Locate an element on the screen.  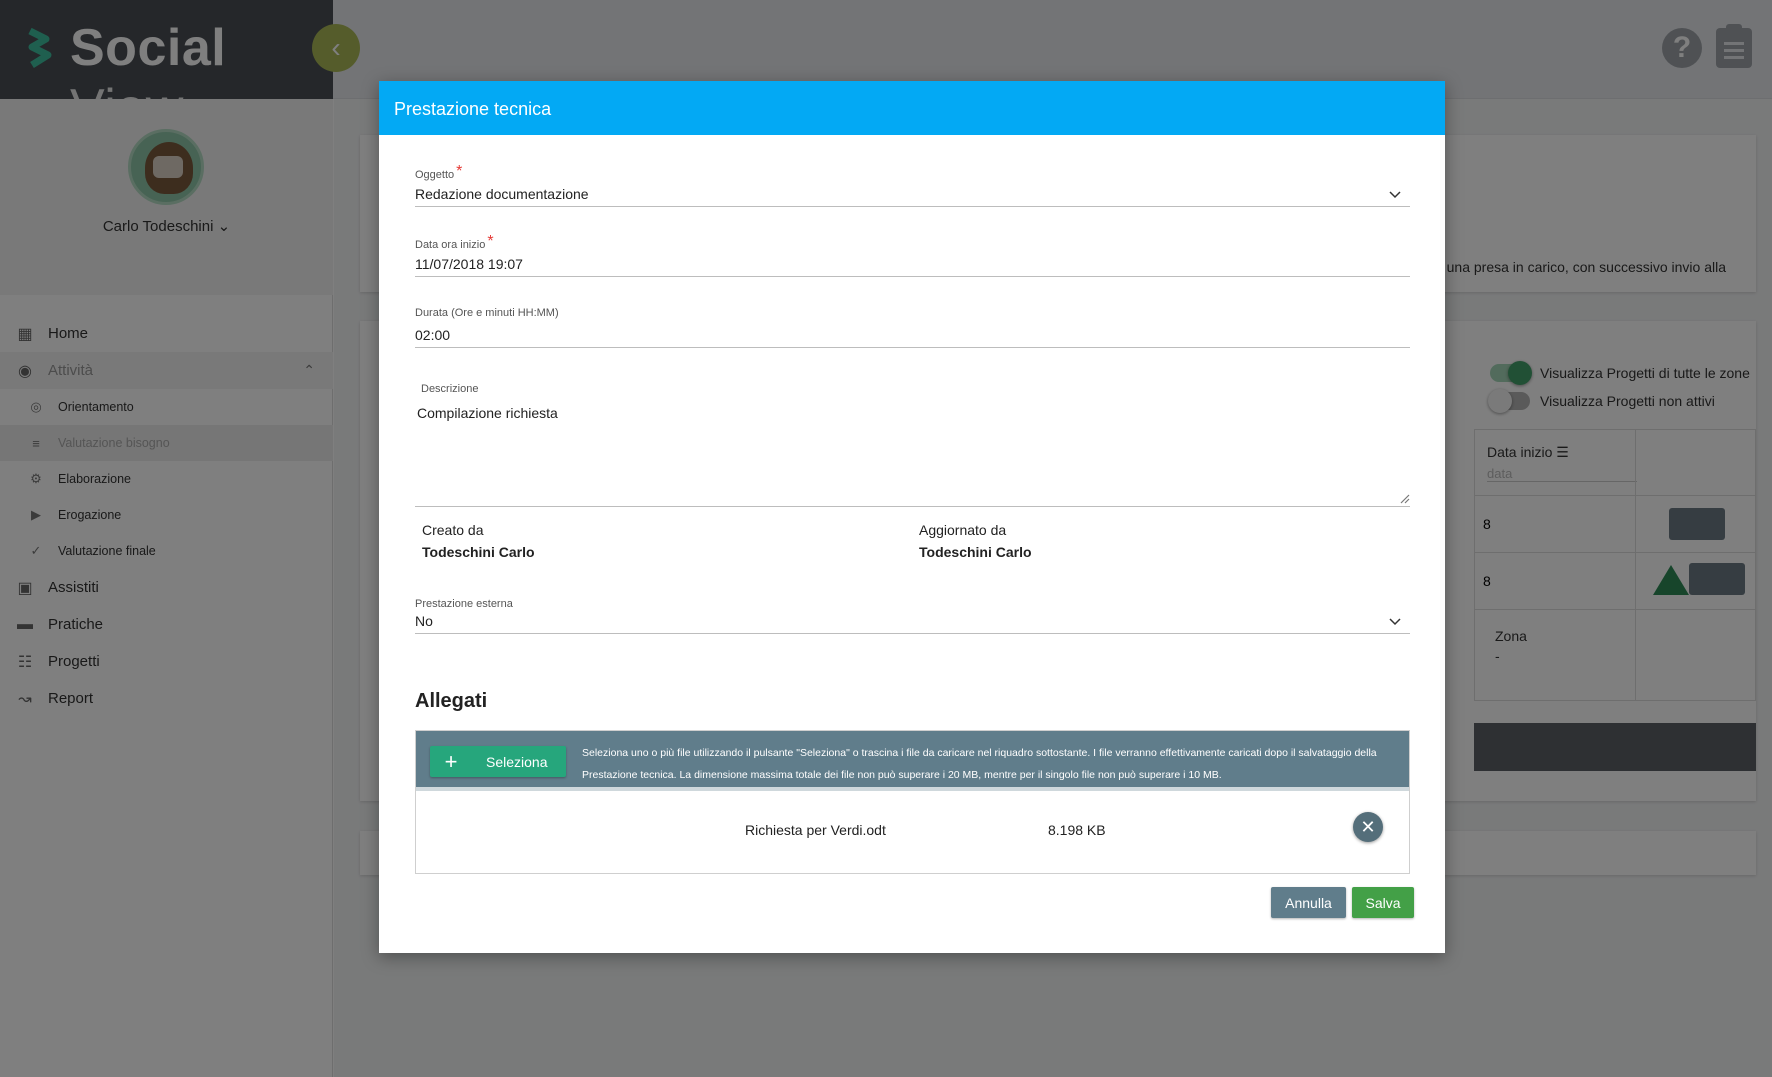
creato-da: Creato da Todeschini Carlo is located at coordinates (478, 541).